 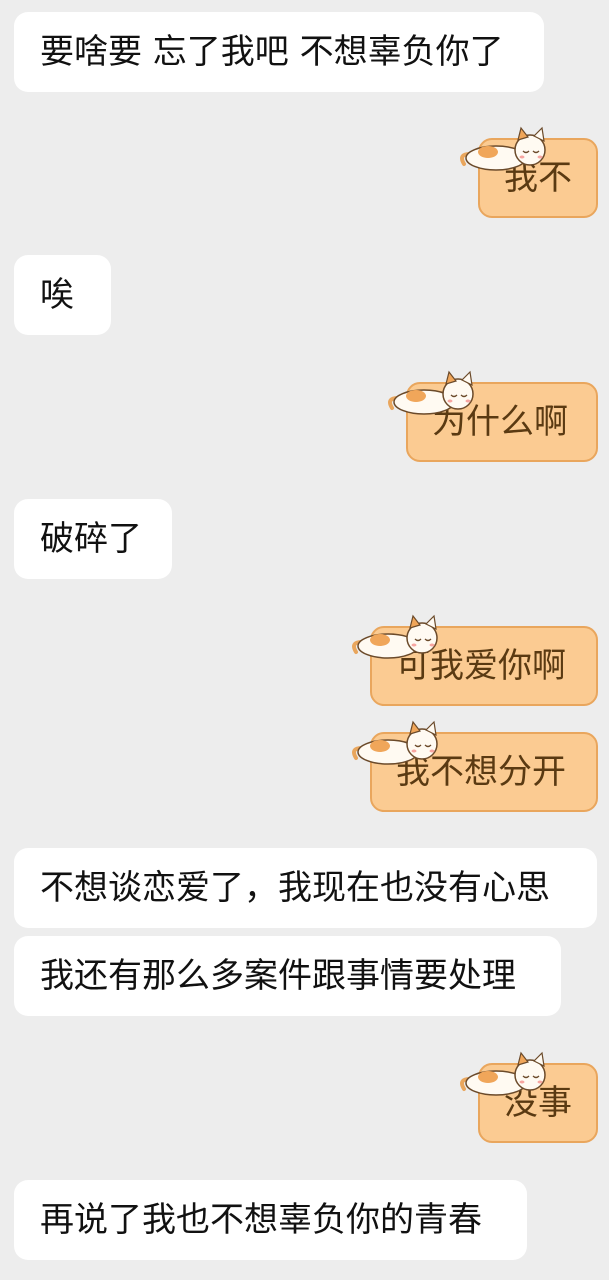 I want to click on message-text: 唉, so click(x=57, y=295).